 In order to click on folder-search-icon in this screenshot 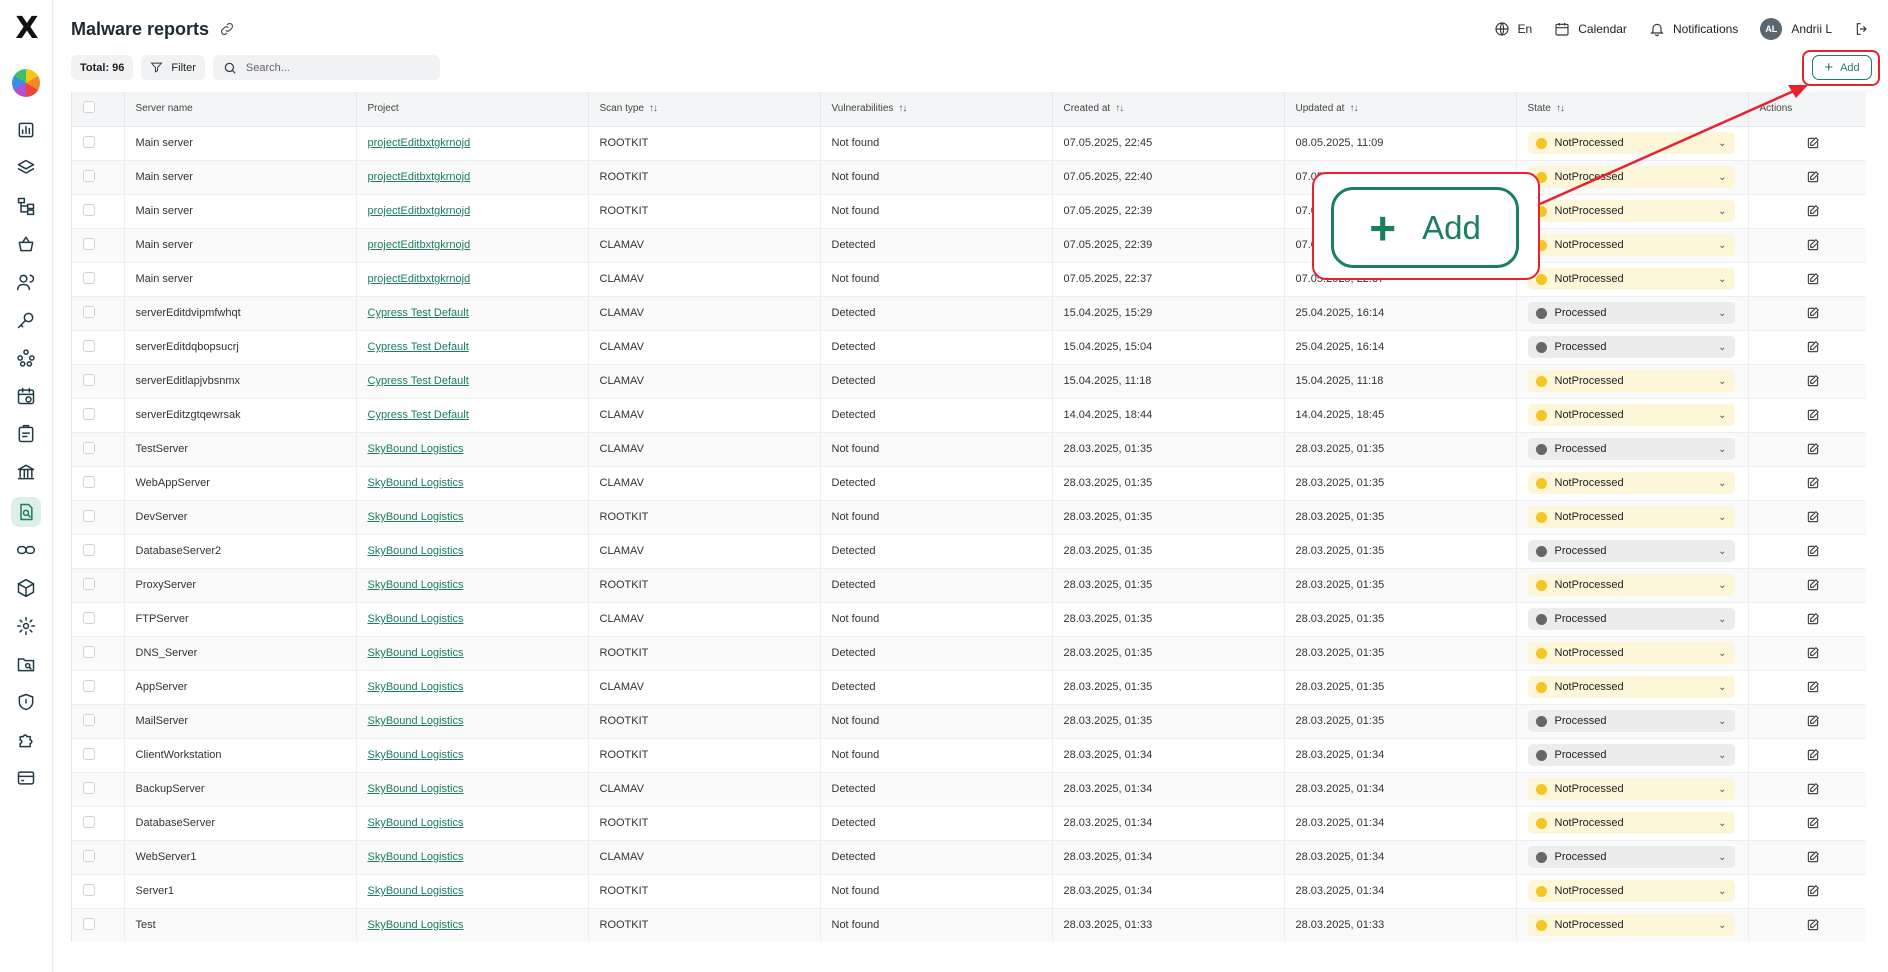, I will do `click(26, 664)`.